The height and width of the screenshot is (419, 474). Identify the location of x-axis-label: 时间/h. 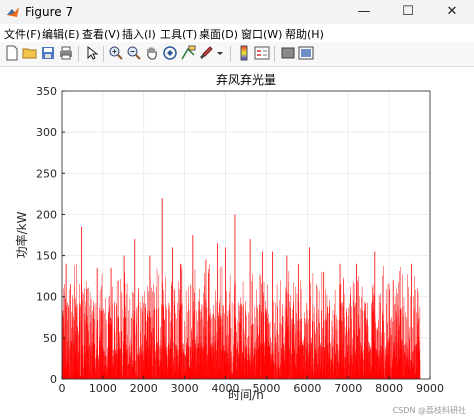
(246, 395).